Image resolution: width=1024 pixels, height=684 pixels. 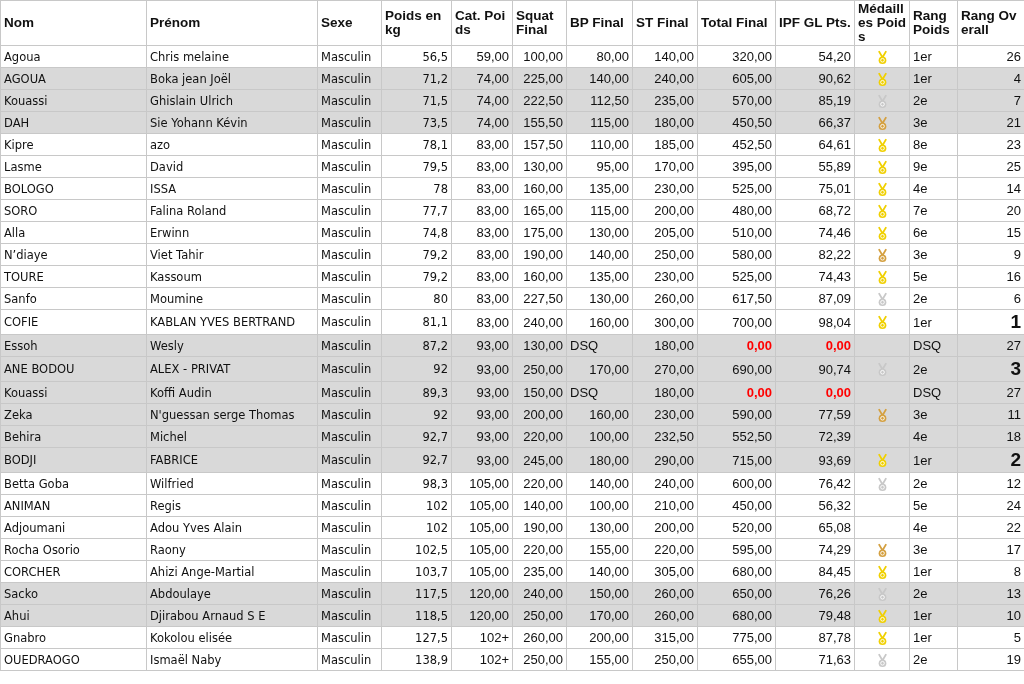 I want to click on table-cell: Ismaël Naby, so click(x=232, y=659).